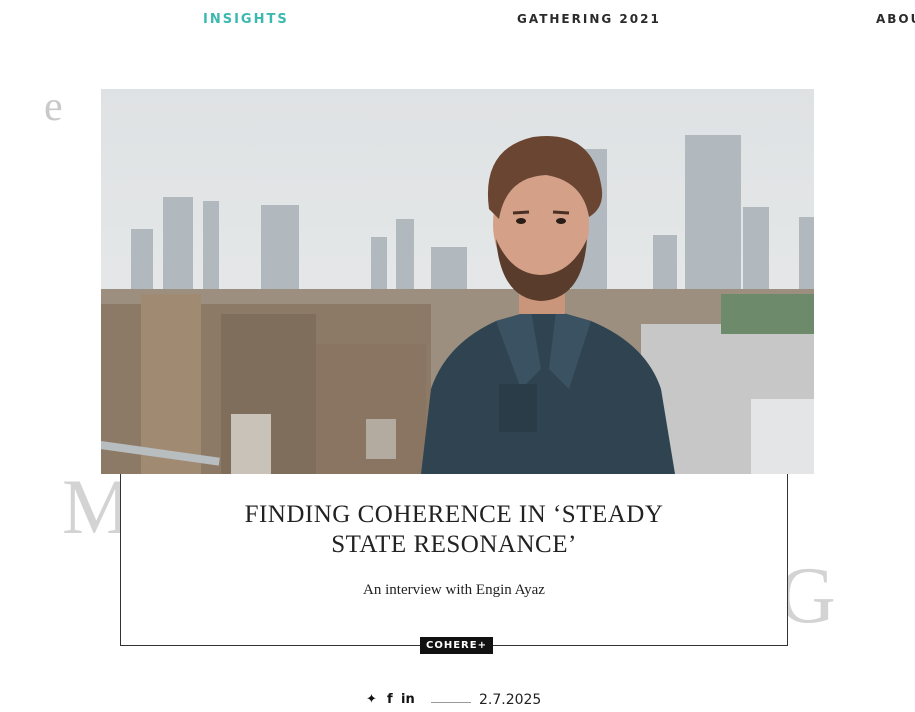 Image resolution: width=915 pixels, height=712 pixels. What do you see at coordinates (457, 30) in the screenshot?
I see `top-nav: INSIGHTS GATHERING 2021 ABOU` at bounding box center [457, 30].